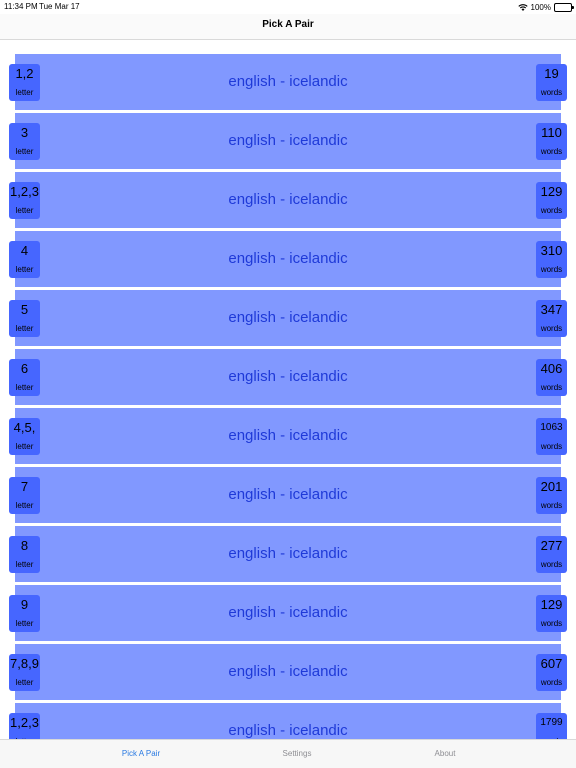 The width and height of the screenshot is (576, 768). I want to click on list-item: 7,8,9 letter english - icelandic 607 words, so click(288, 672).